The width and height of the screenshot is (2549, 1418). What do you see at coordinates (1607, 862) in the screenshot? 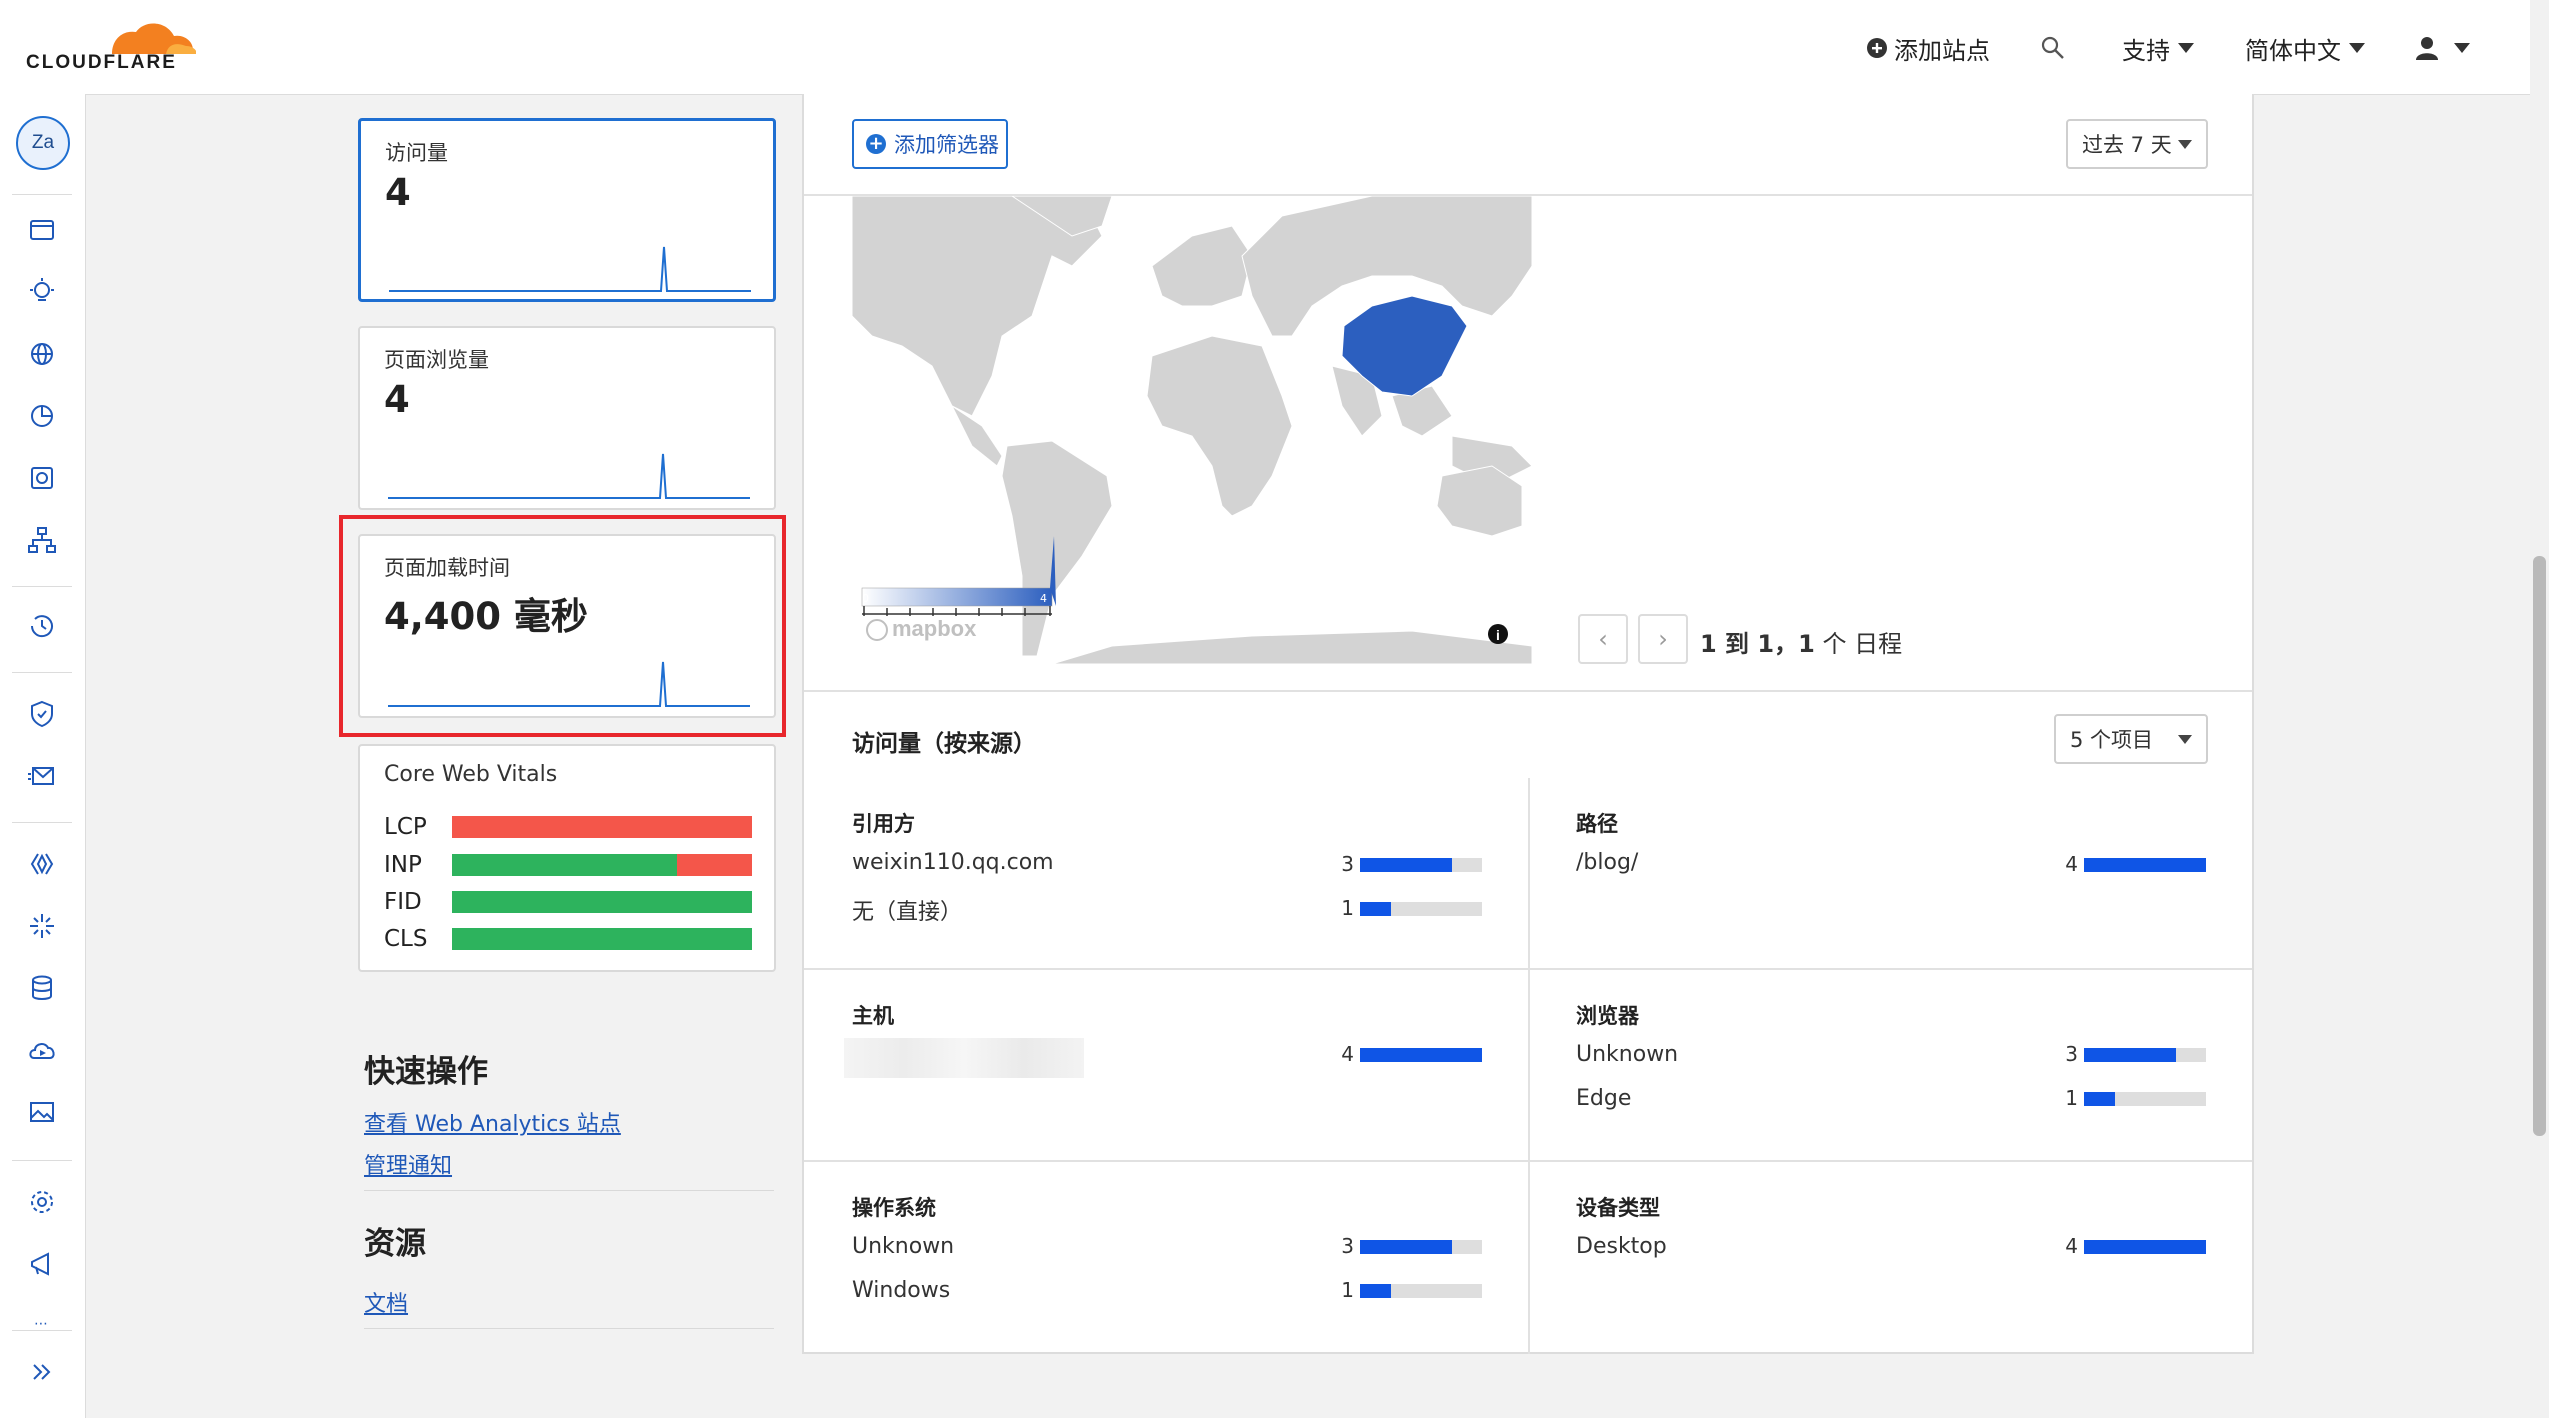
I see `path-row-label: /blog/` at bounding box center [1607, 862].